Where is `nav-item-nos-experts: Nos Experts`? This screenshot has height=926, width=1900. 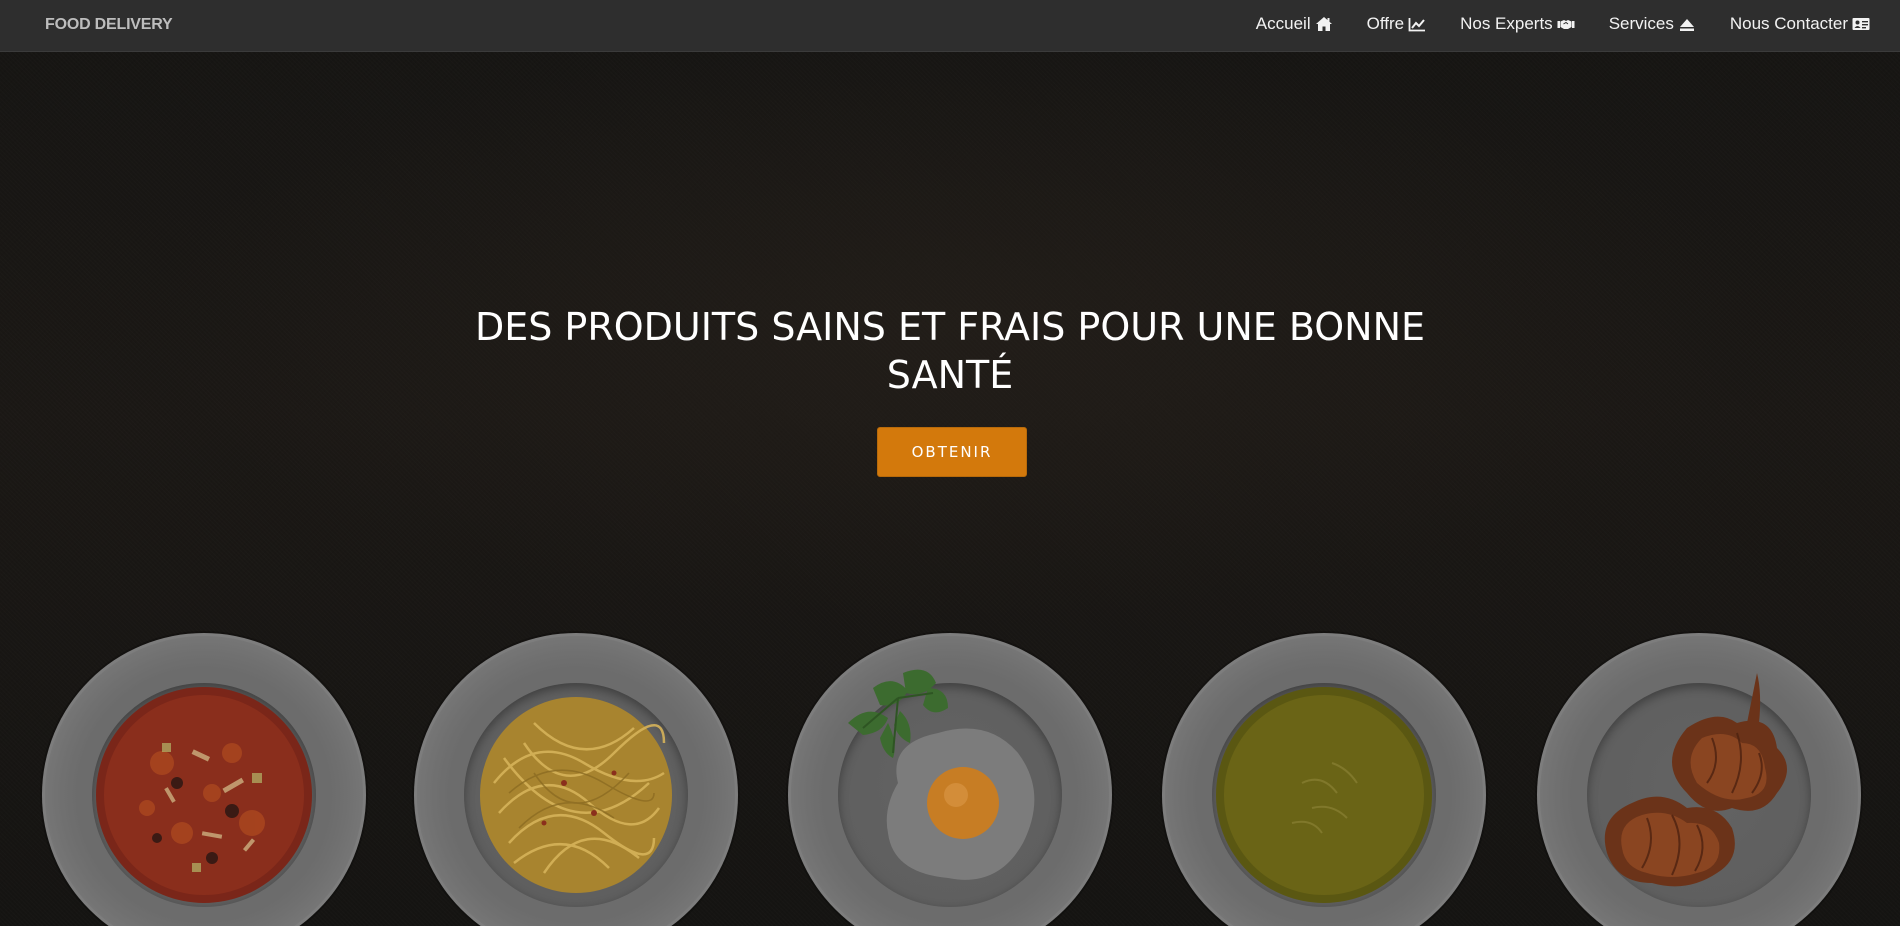
nav-item-nos-experts: Nos Experts is located at coordinates (1517, 24).